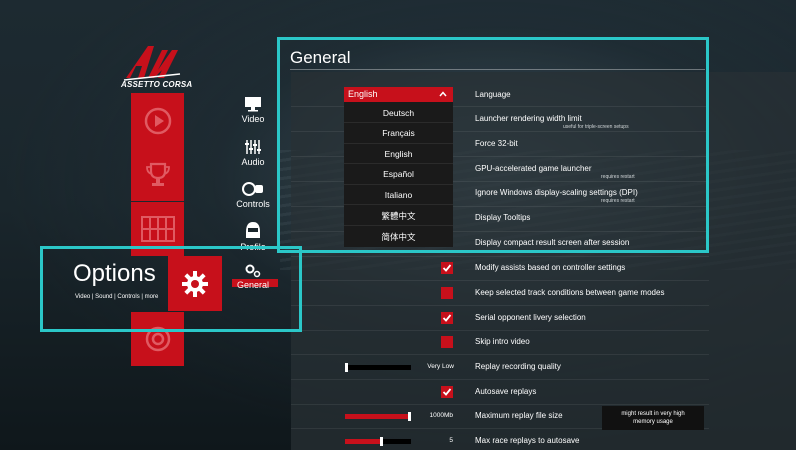 Image resolution: width=796 pixels, height=450 pixels. What do you see at coordinates (653, 418) in the screenshot?
I see `memory-tooltip: might result in very high memory usage` at bounding box center [653, 418].